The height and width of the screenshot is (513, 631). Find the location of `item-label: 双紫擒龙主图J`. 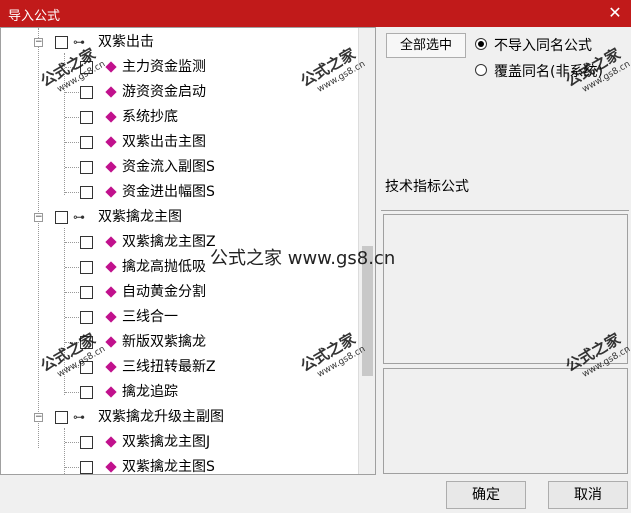

item-label: 双紫擒龙主图J is located at coordinates (166, 442).